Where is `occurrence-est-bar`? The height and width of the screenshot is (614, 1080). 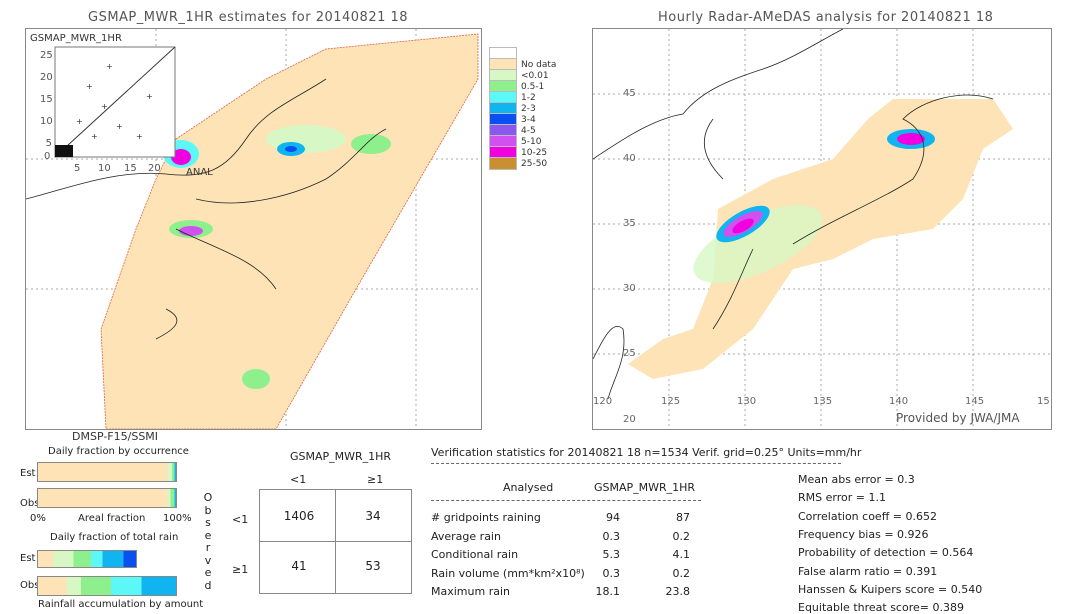 occurrence-est-bar is located at coordinates (107, 472).